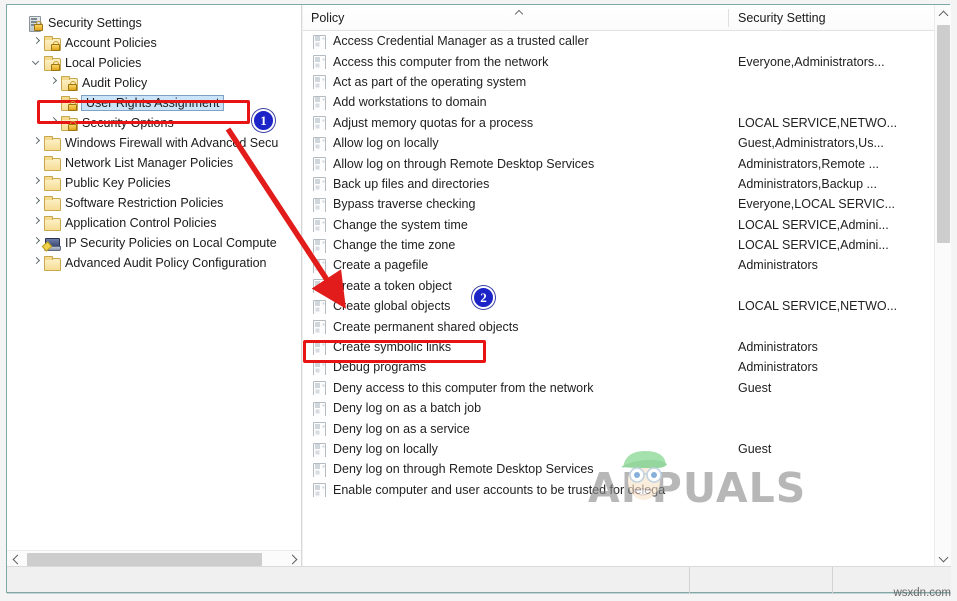 Image resolution: width=957 pixels, height=601 pixels. What do you see at coordinates (36, 63) in the screenshot?
I see `chevron-down-icon` at bounding box center [36, 63].